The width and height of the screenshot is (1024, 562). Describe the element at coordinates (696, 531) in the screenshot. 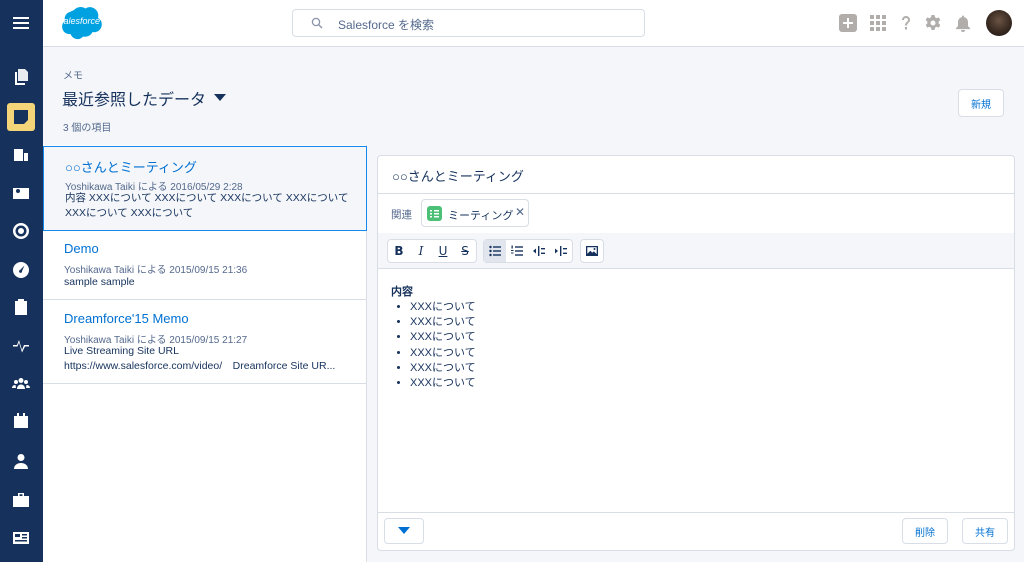

I see `editor-footer: 削除 共有` at that location.